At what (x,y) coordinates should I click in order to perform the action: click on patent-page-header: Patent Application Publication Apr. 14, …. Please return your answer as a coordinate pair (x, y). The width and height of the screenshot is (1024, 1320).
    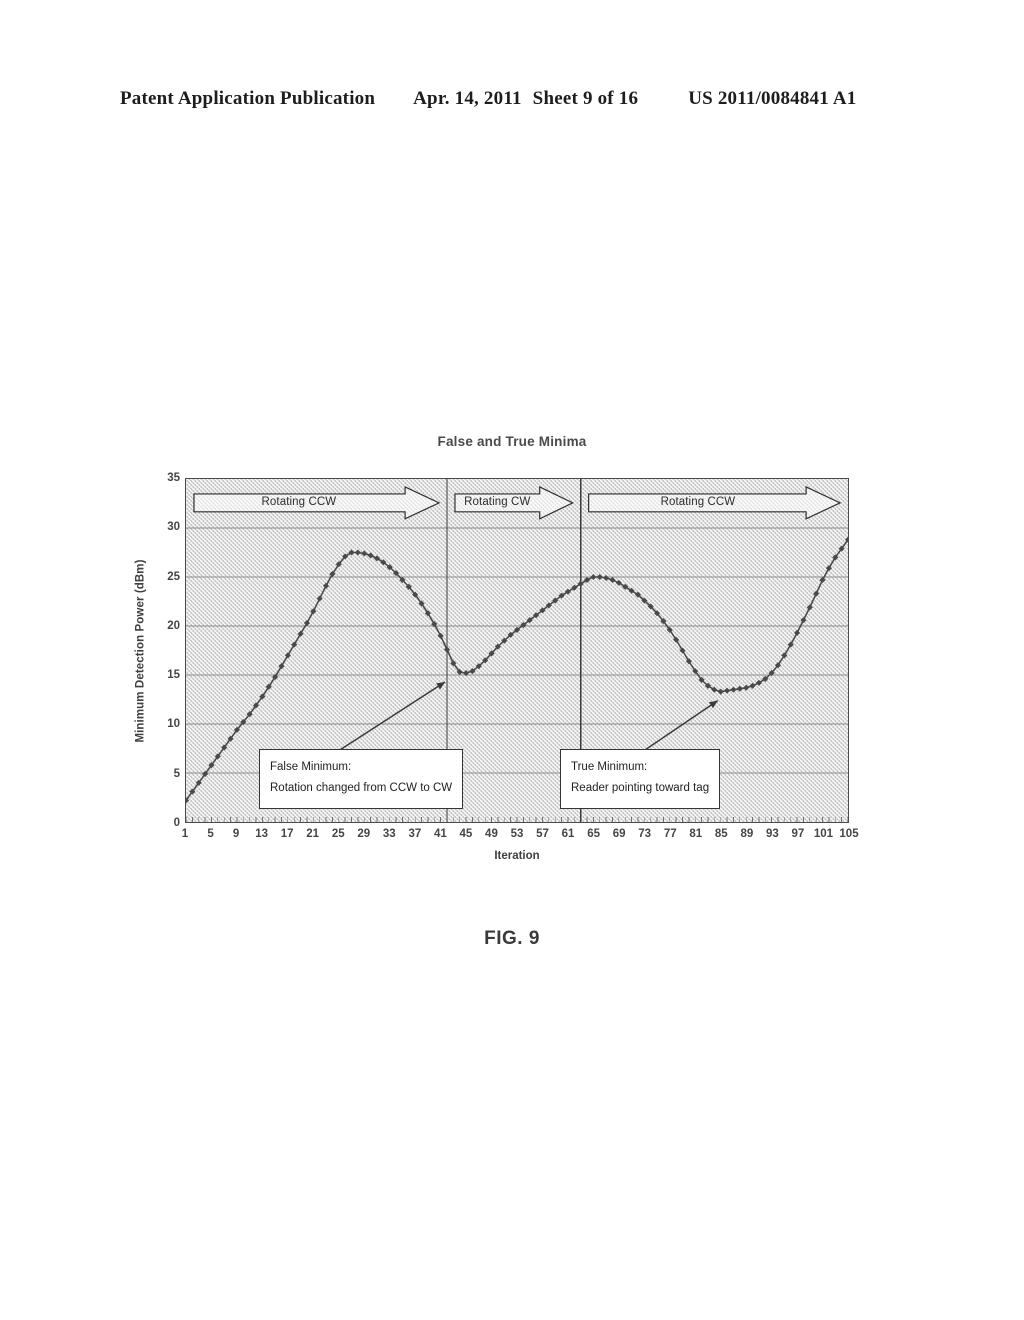
    Looking at the image, I should click on (512, 99).